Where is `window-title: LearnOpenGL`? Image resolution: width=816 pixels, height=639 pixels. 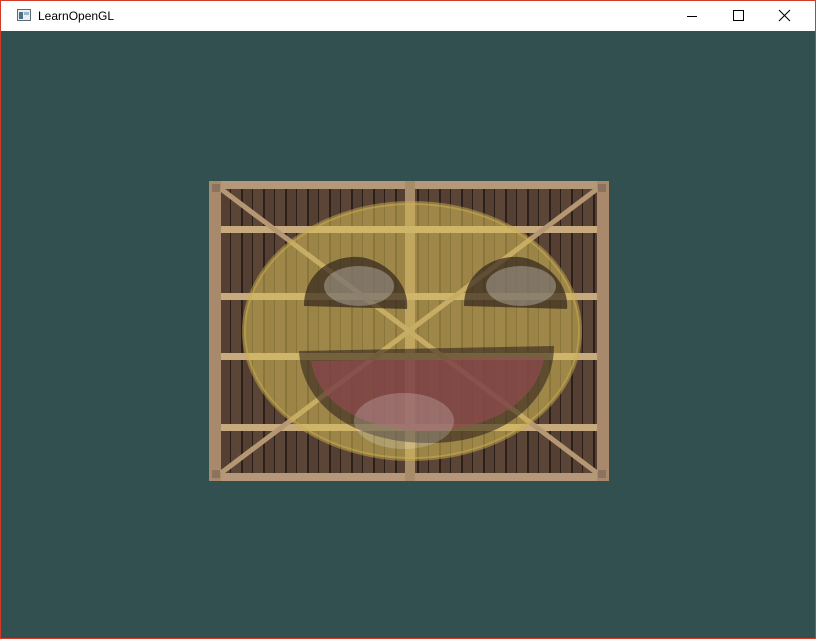
window-title: LearnOpenGL is located at coordinates (76, 16).